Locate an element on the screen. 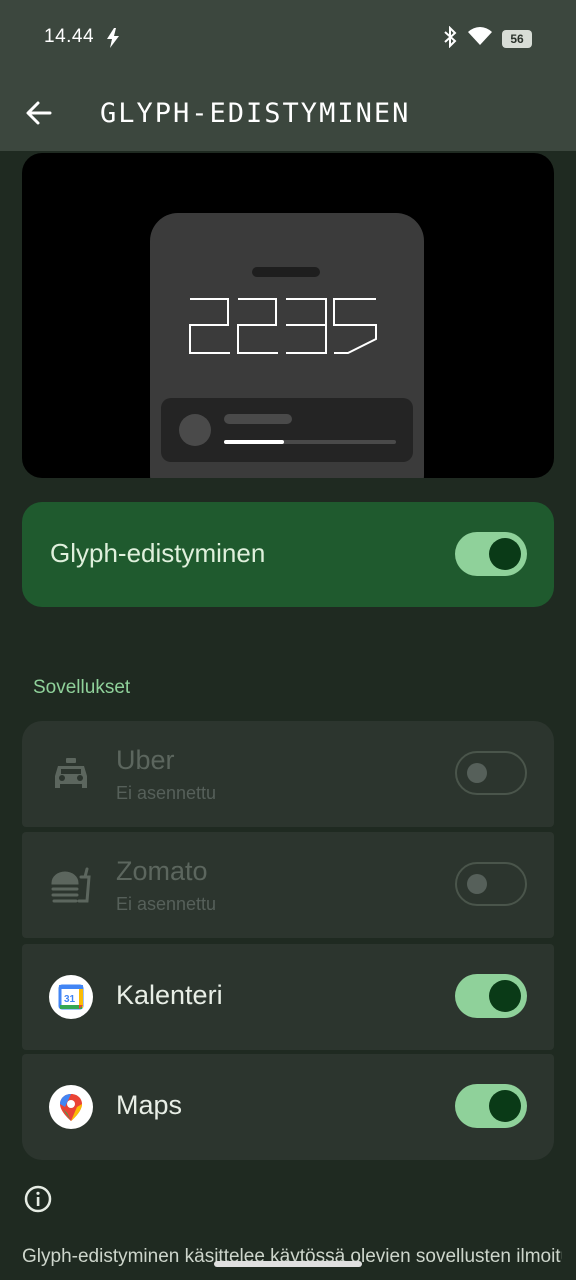 This screenshot has width=576, height=1280. glyph-progress-toggle-card: Glyph-edistyminen is located at coordinates (288, 554).